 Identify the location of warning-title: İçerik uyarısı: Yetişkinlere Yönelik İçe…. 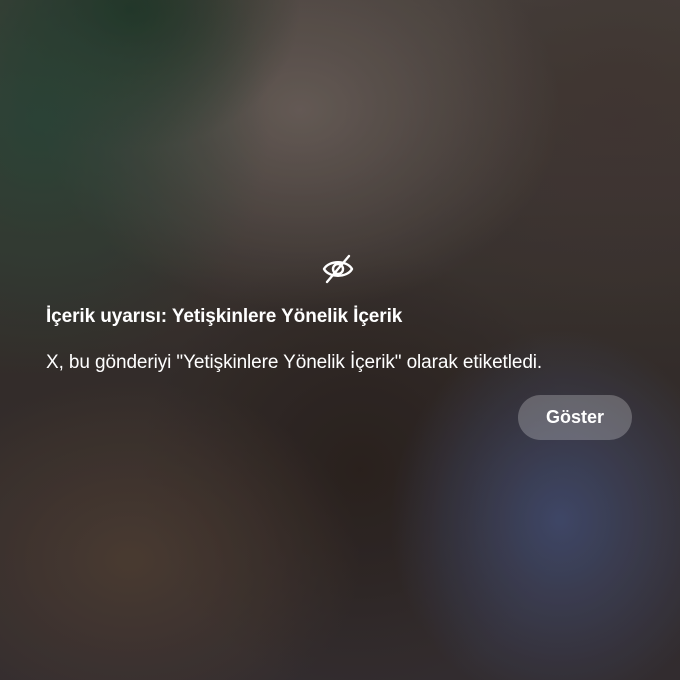
(224, 316).